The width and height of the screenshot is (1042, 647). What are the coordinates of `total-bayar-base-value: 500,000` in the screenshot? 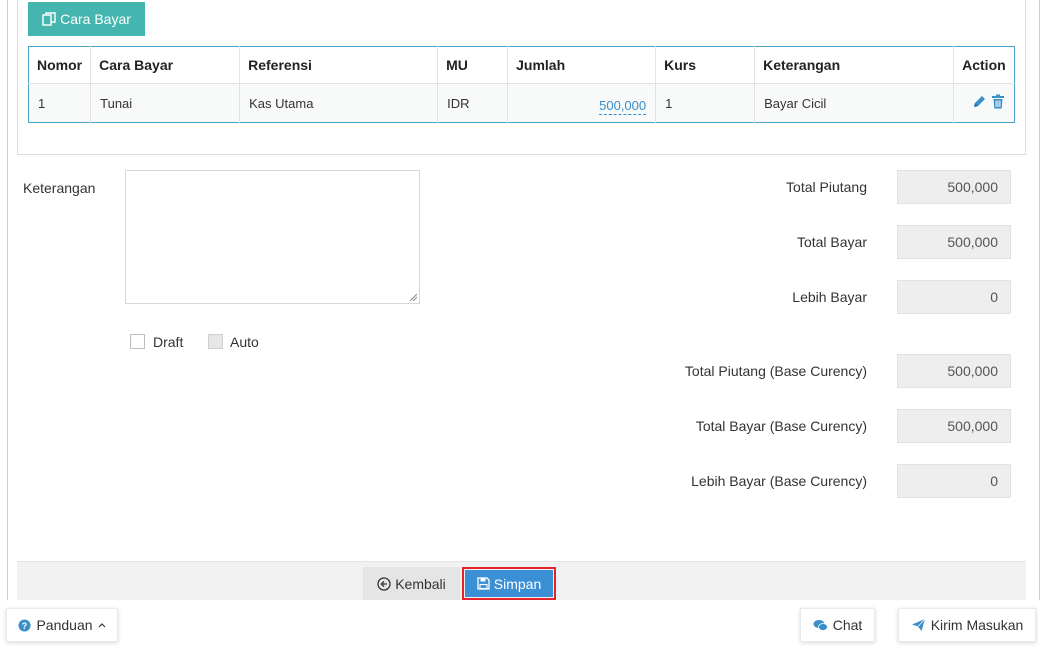 It's located at (954, 426).